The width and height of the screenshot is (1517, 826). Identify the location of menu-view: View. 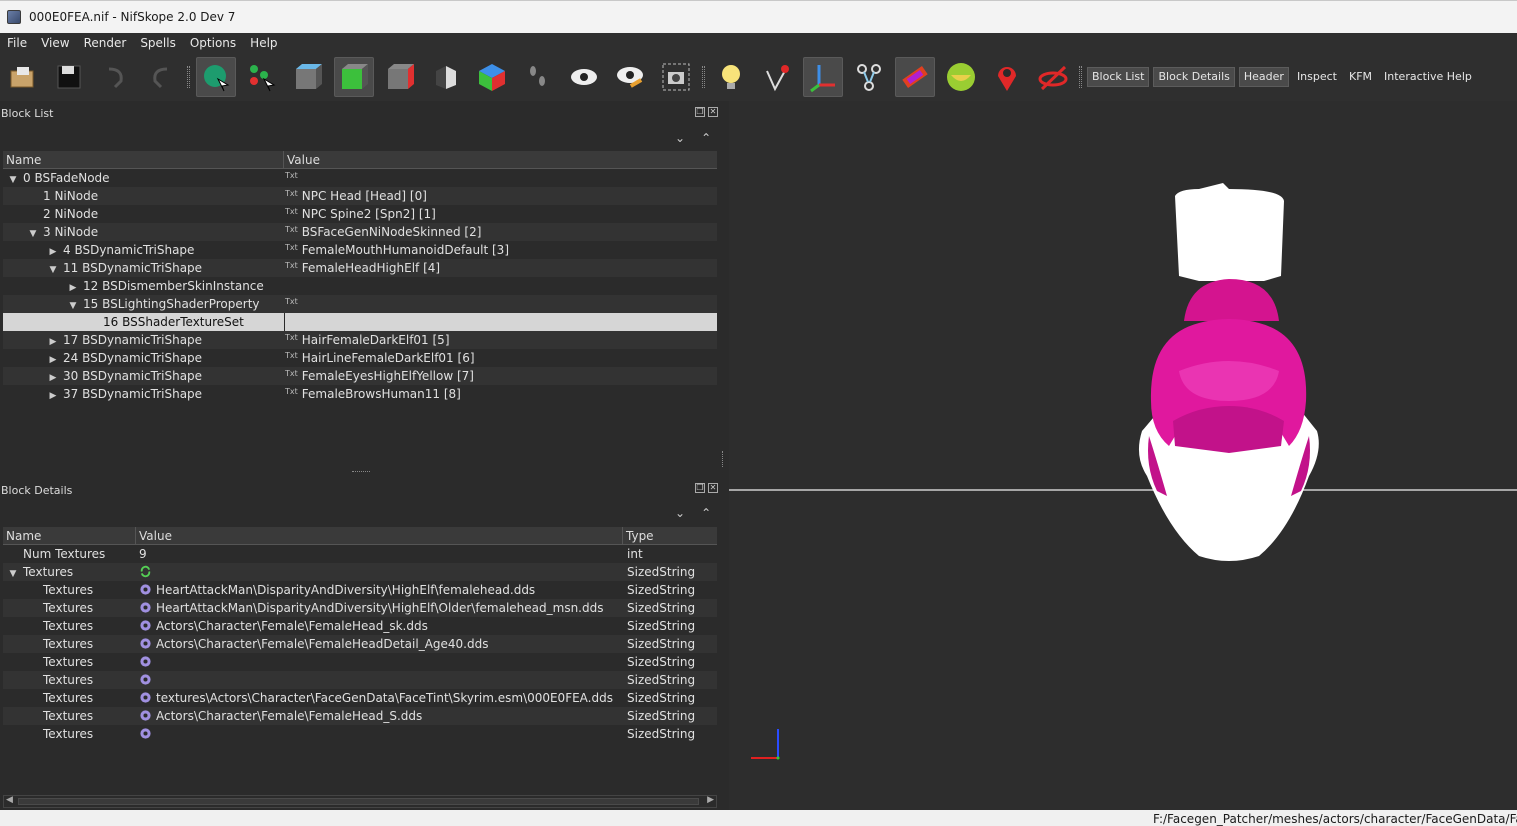
(55, 43).